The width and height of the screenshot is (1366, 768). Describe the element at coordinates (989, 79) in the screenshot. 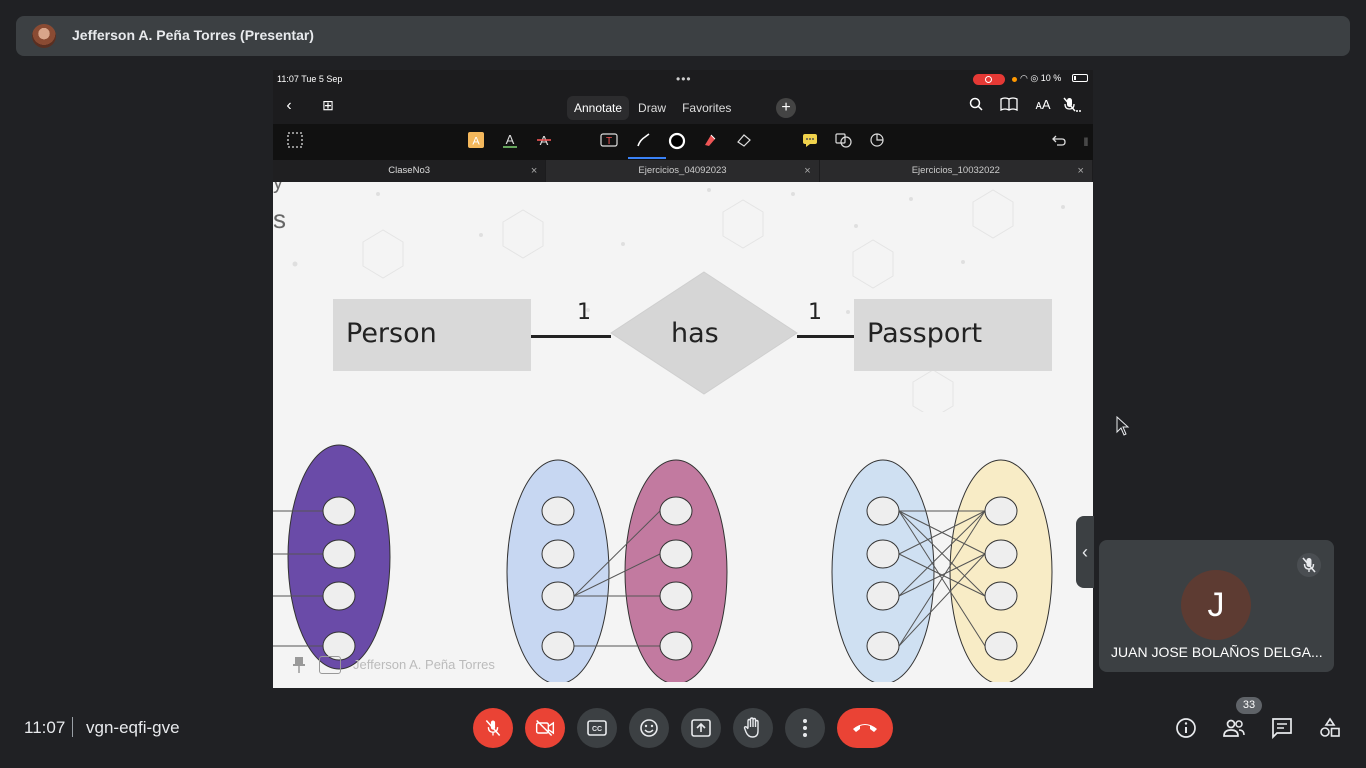

I see `screen-recording-icon` at that location.